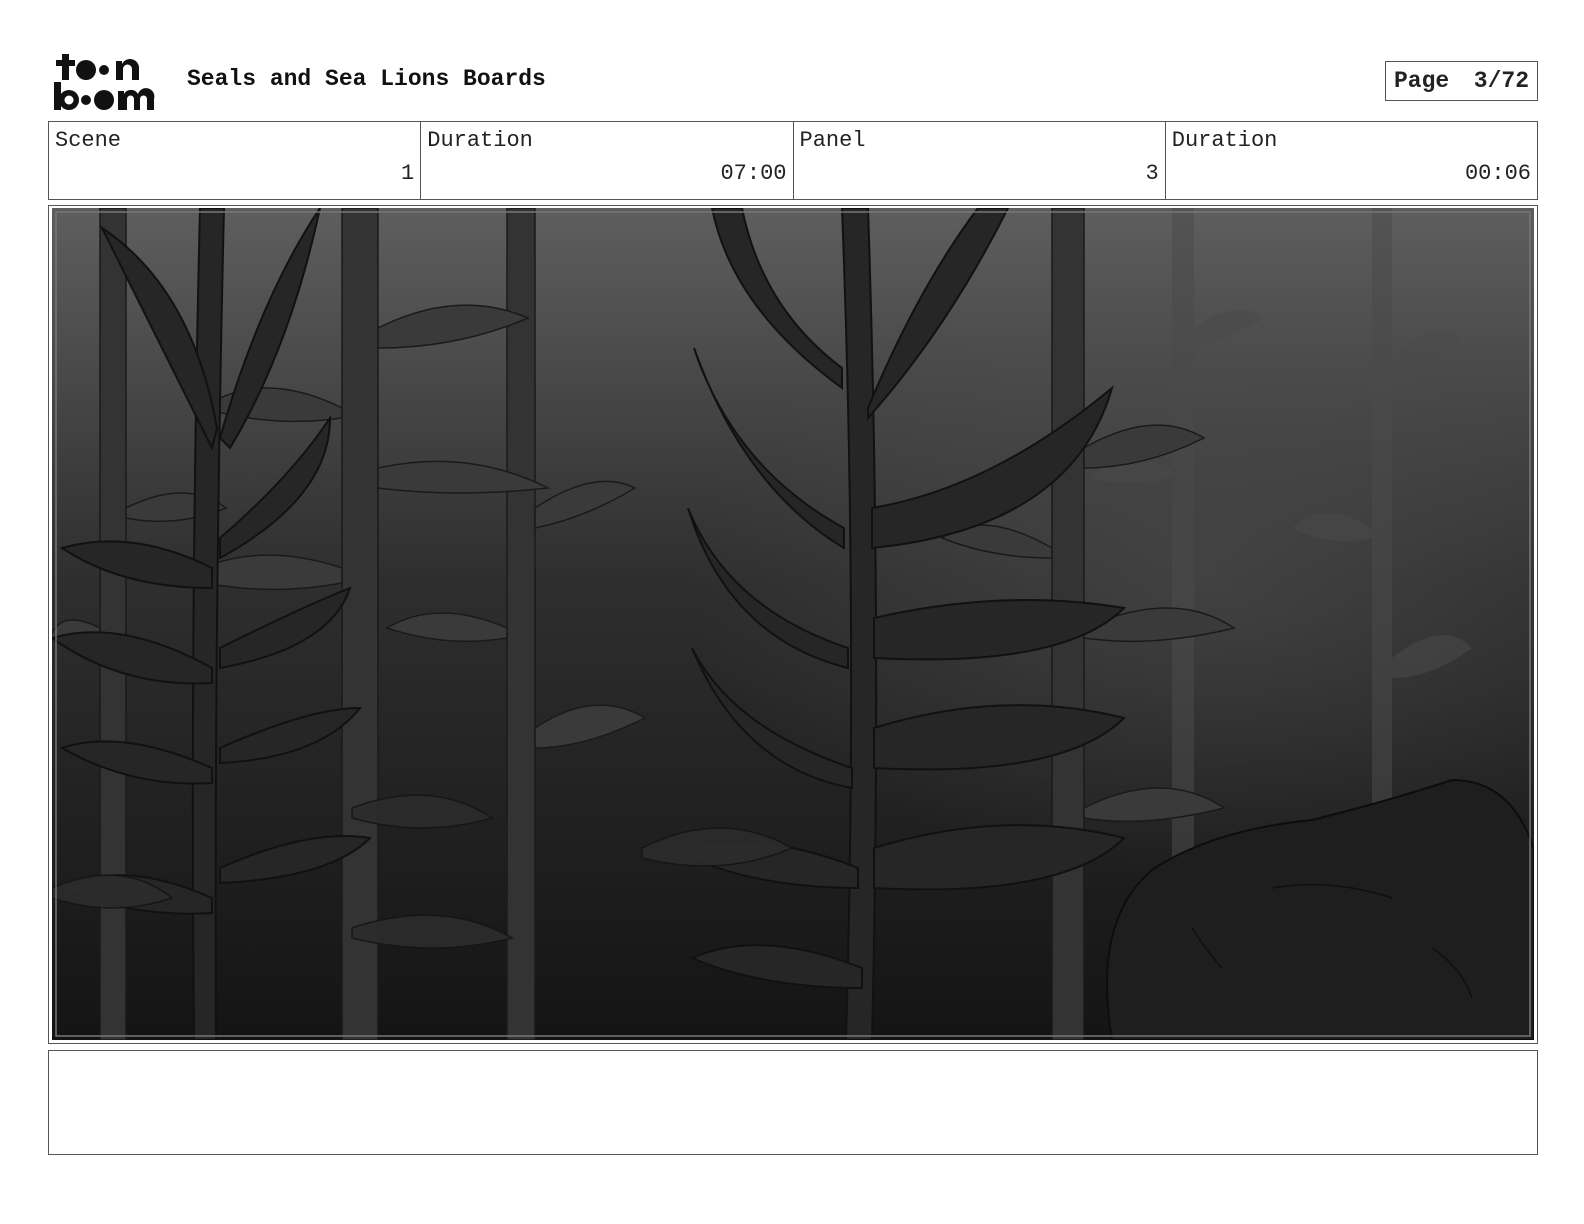 This screenshot has height=1224, width=1584. I want to click on panel-cell: Panel 3, so click(980, 160).